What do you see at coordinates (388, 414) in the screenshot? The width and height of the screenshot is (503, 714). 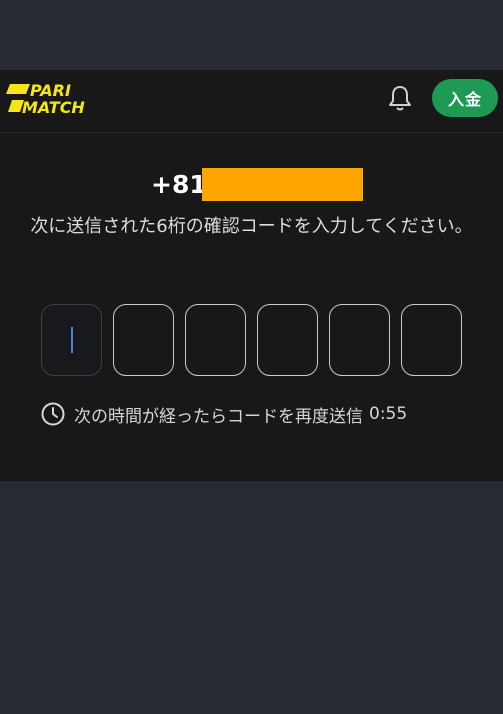 I see `resend-timer: 0:55` at bounding box center [388, 414].